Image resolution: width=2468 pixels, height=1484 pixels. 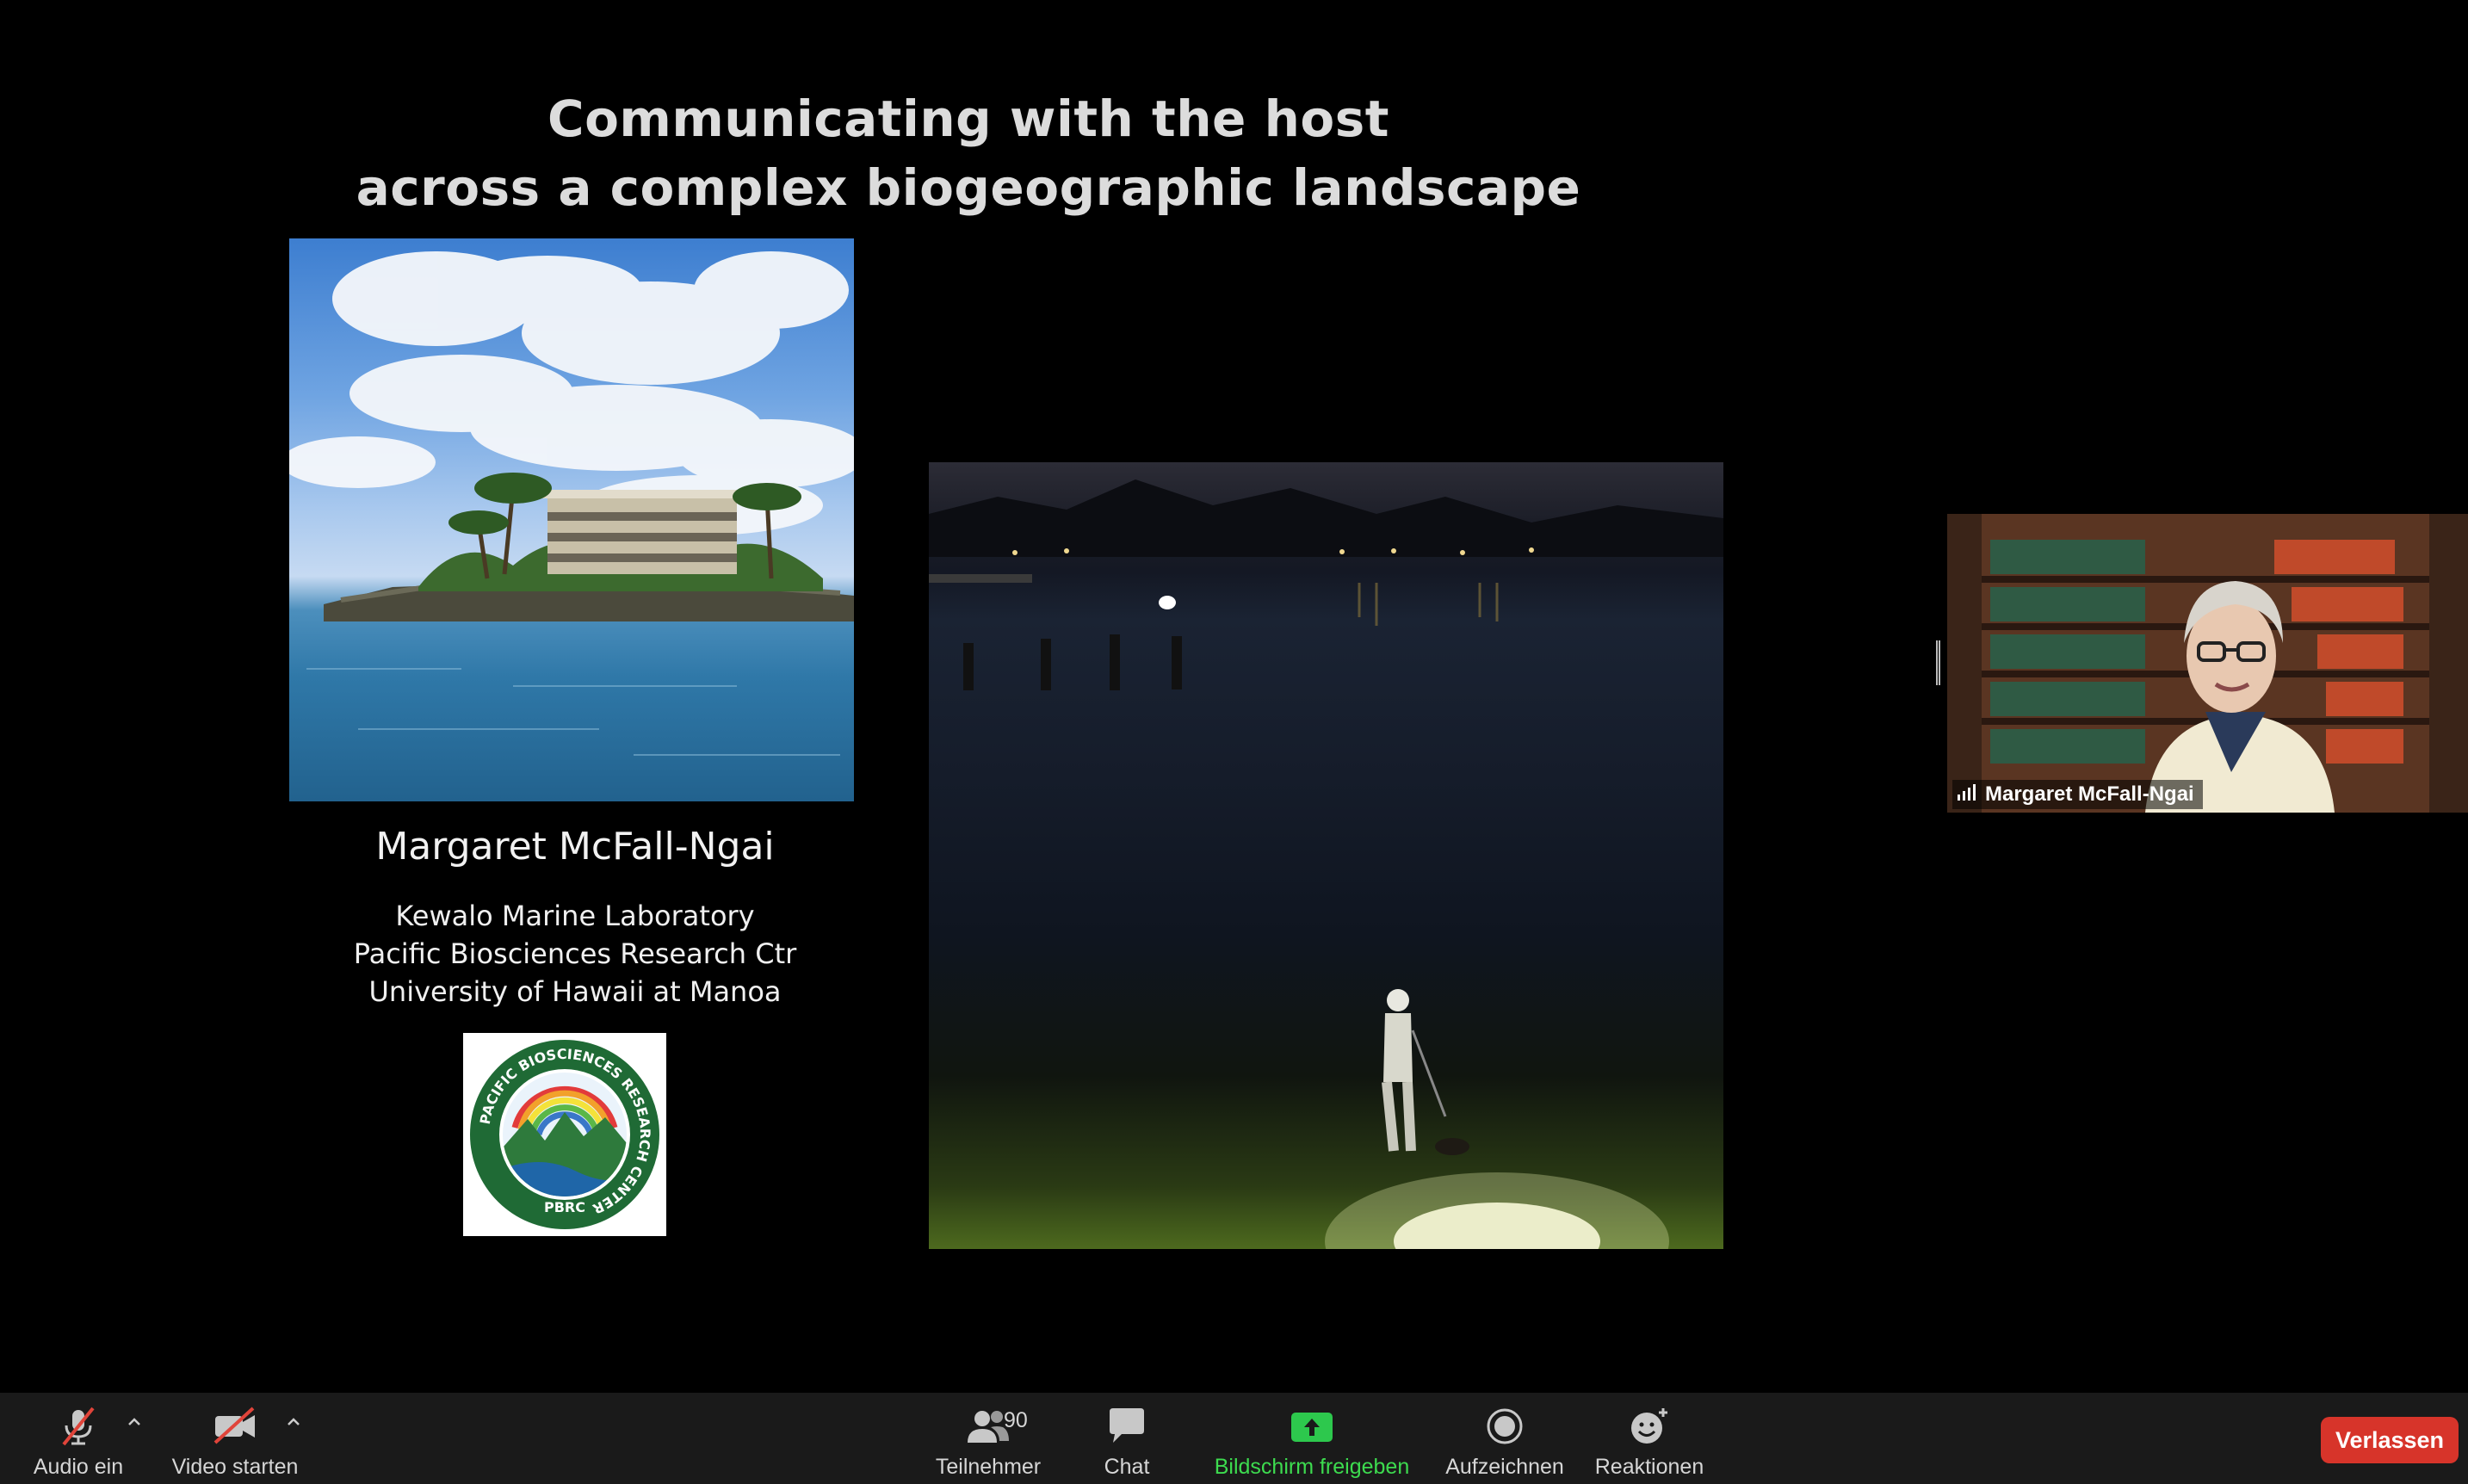 I want to click on audio-options-caret-icon, so click(x=134, y=1422).